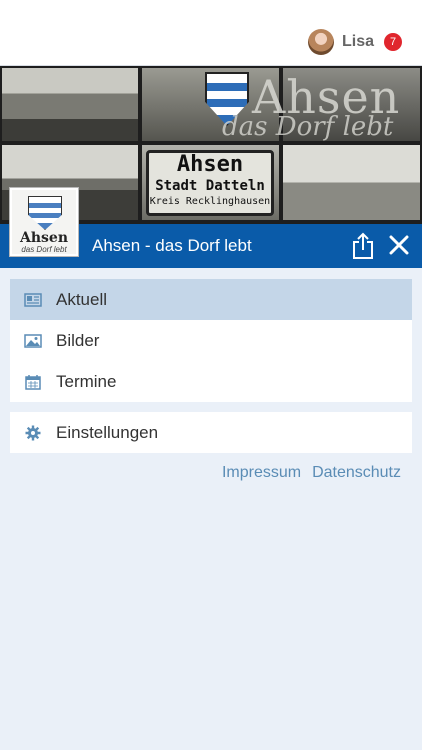 This screenshot has height=750, width=422. I want to click on user-name: Lisa, so click(358, 42).